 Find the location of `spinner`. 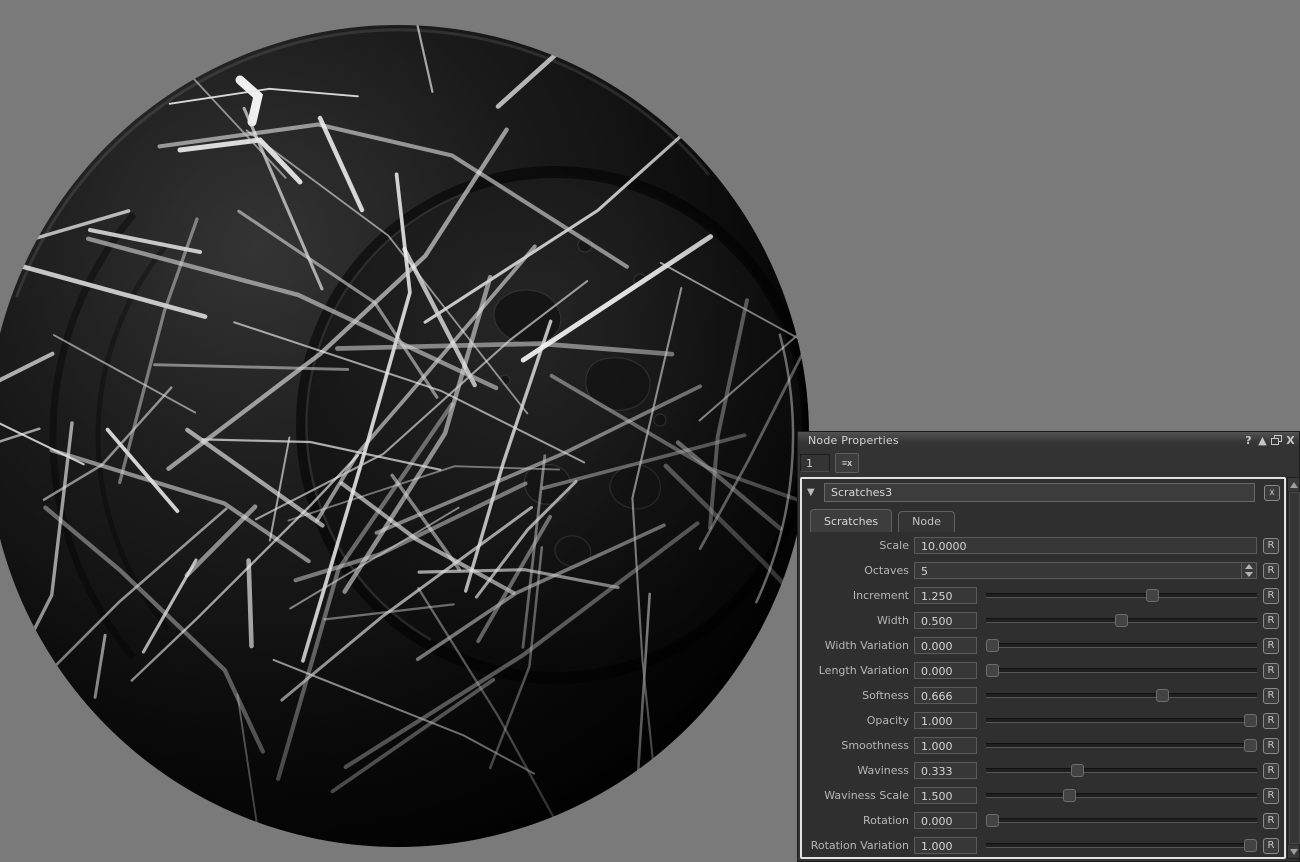

spinner is located at coordinates (1248, 570).